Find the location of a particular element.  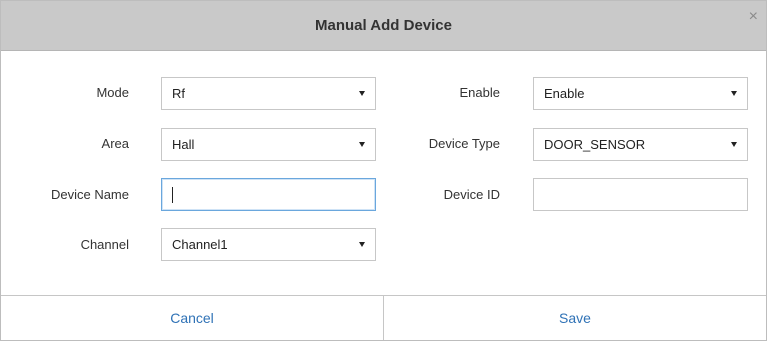

dialog-title: Manual Add Device is located at coordinates (383, 25).